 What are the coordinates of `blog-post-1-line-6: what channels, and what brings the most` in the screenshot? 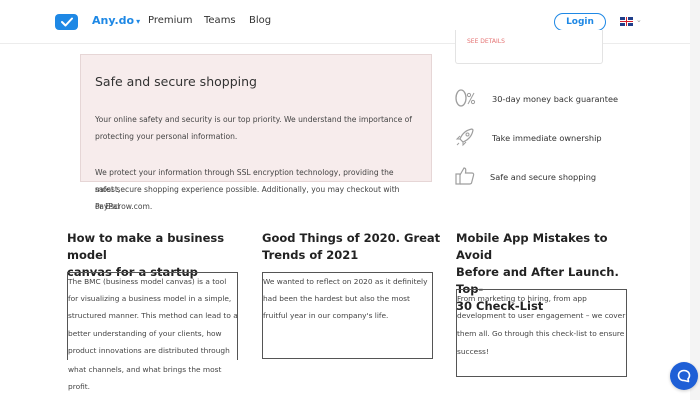 It's located at (145, 369).